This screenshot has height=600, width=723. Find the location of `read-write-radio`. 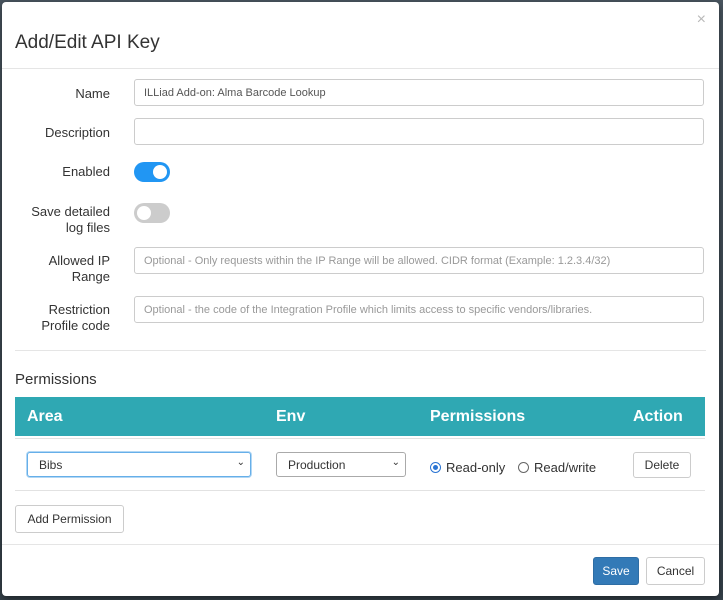

read-write-radio is located at coordinates (523, 467).